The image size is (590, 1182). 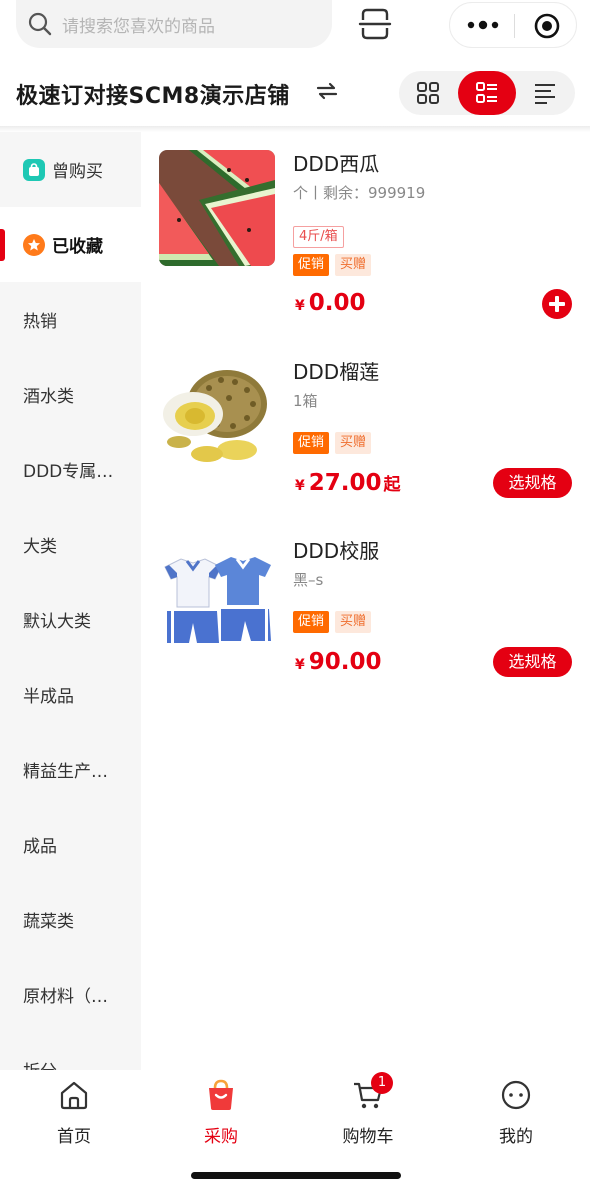 I want to click on switch-store-icon, so click(x=327, y=91).